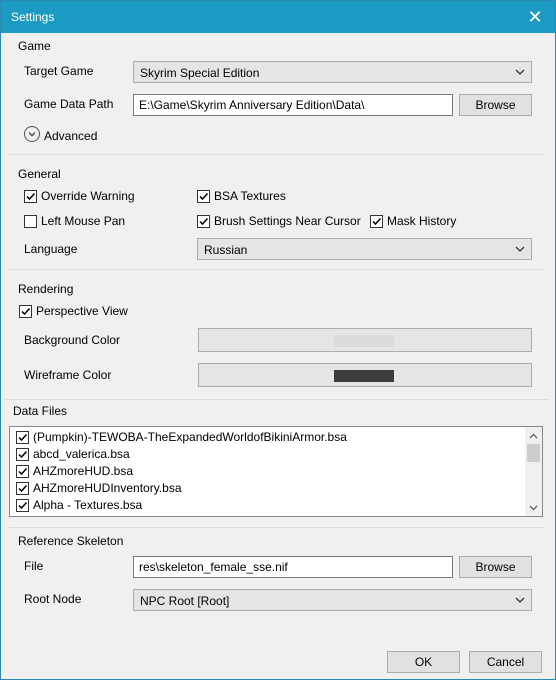 Image resolution: width=556 pixels, height=680 pixels. I want to click on language-label: Language, so click(51, 249).